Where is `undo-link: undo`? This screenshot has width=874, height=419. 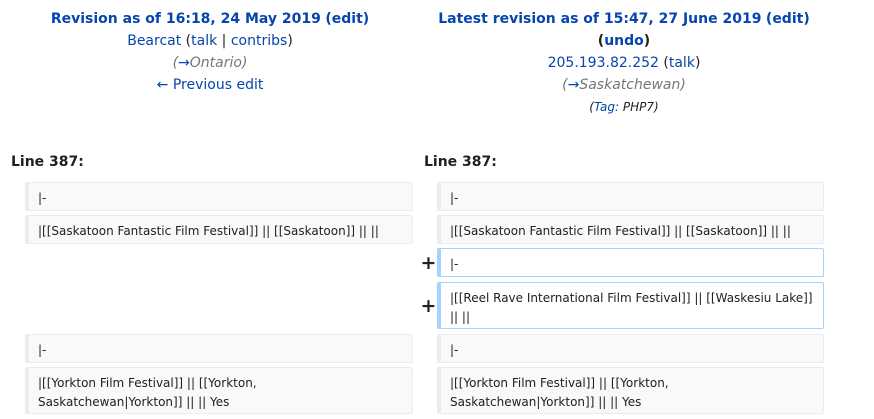
undo-link: undo is located at coordinates (624, 41).